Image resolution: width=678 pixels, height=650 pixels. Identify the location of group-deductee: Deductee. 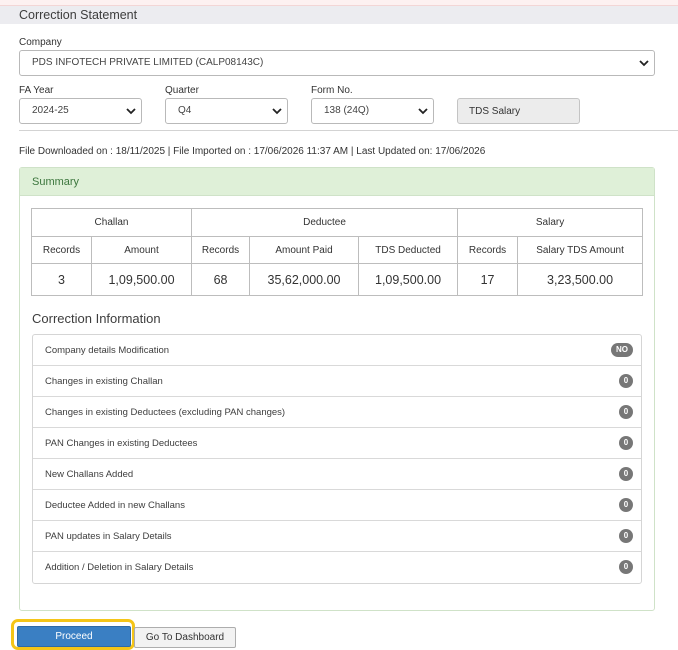
(325, 222).